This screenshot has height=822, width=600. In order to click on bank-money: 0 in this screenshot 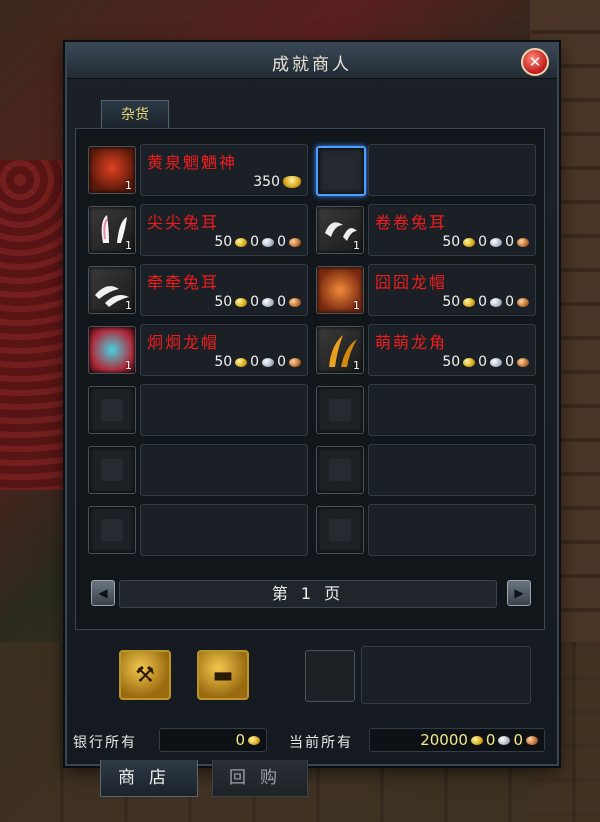, I will do `click(213, 740)`.